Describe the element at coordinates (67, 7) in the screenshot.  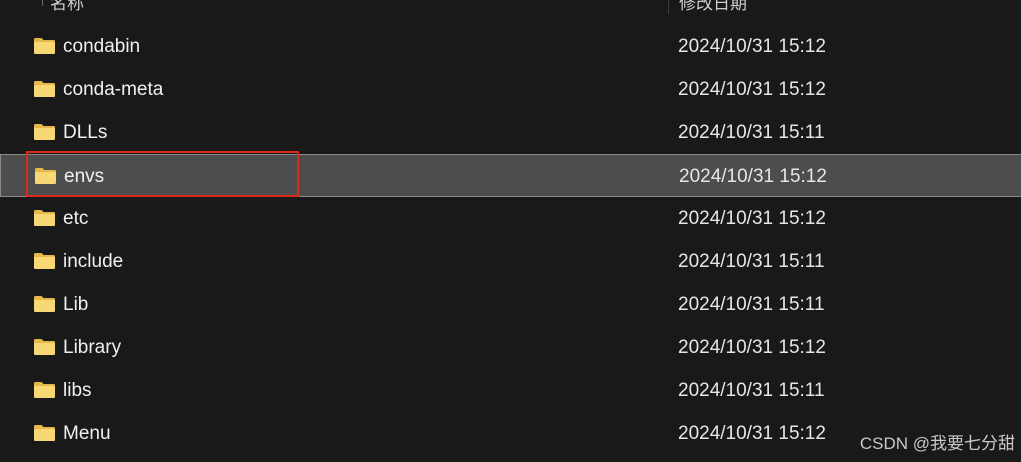
I see `name-column-header: 名称` at that location.